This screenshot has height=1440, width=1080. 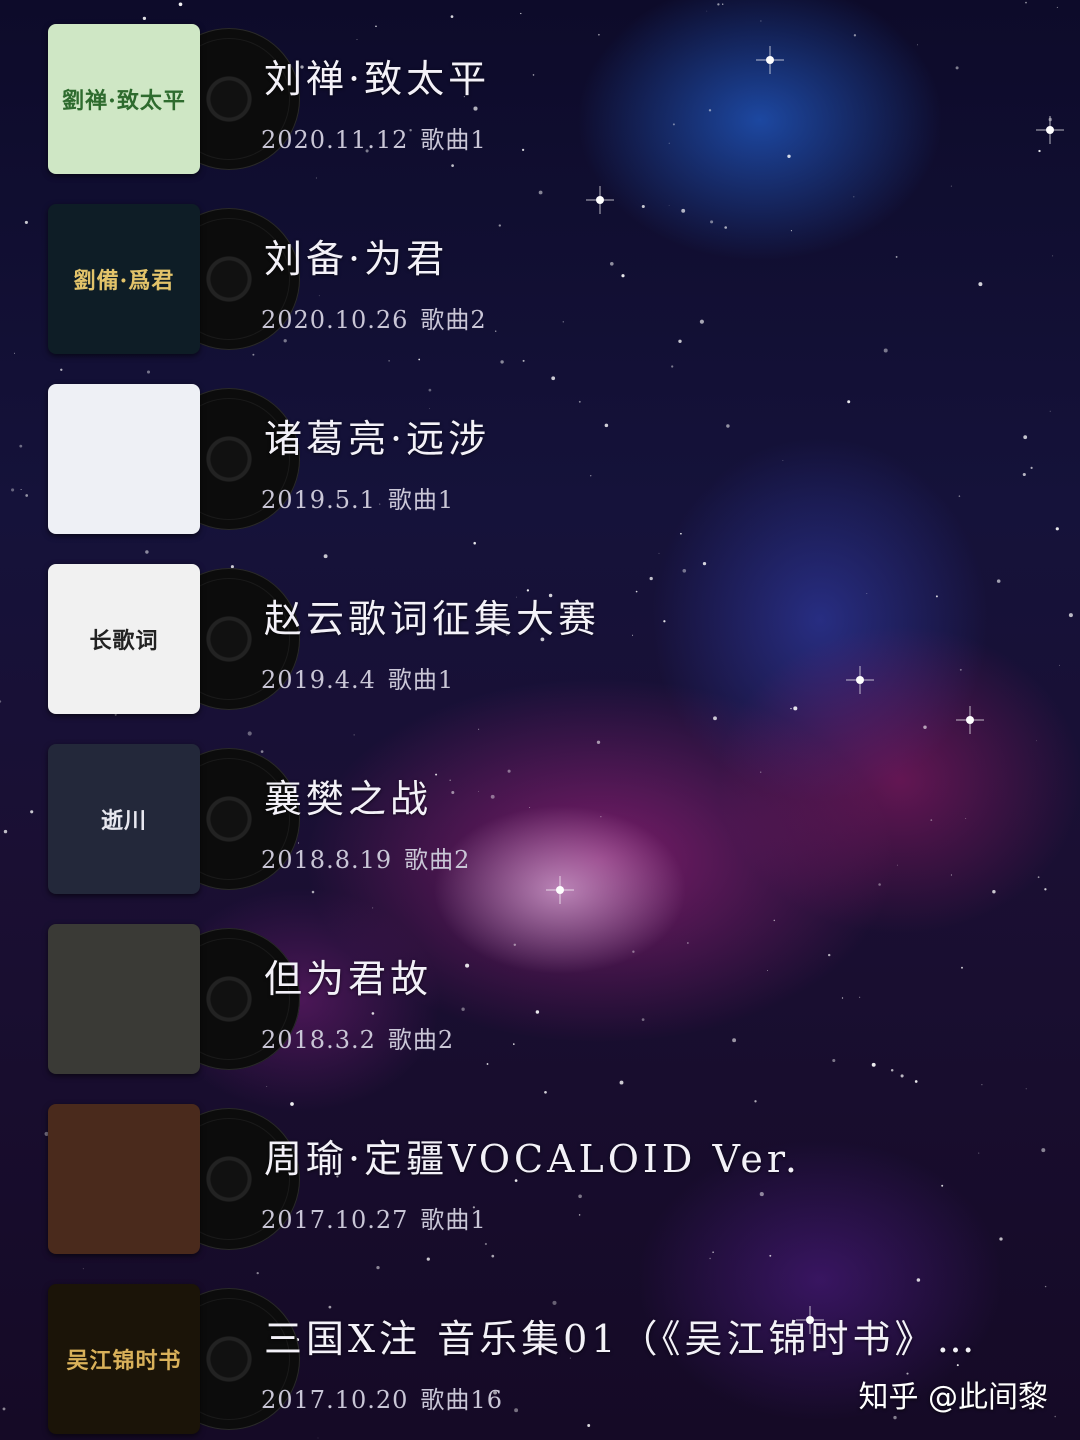 I want to click on album-meta: 2019.5.1 歌曲1, so click(x=357, y=497).